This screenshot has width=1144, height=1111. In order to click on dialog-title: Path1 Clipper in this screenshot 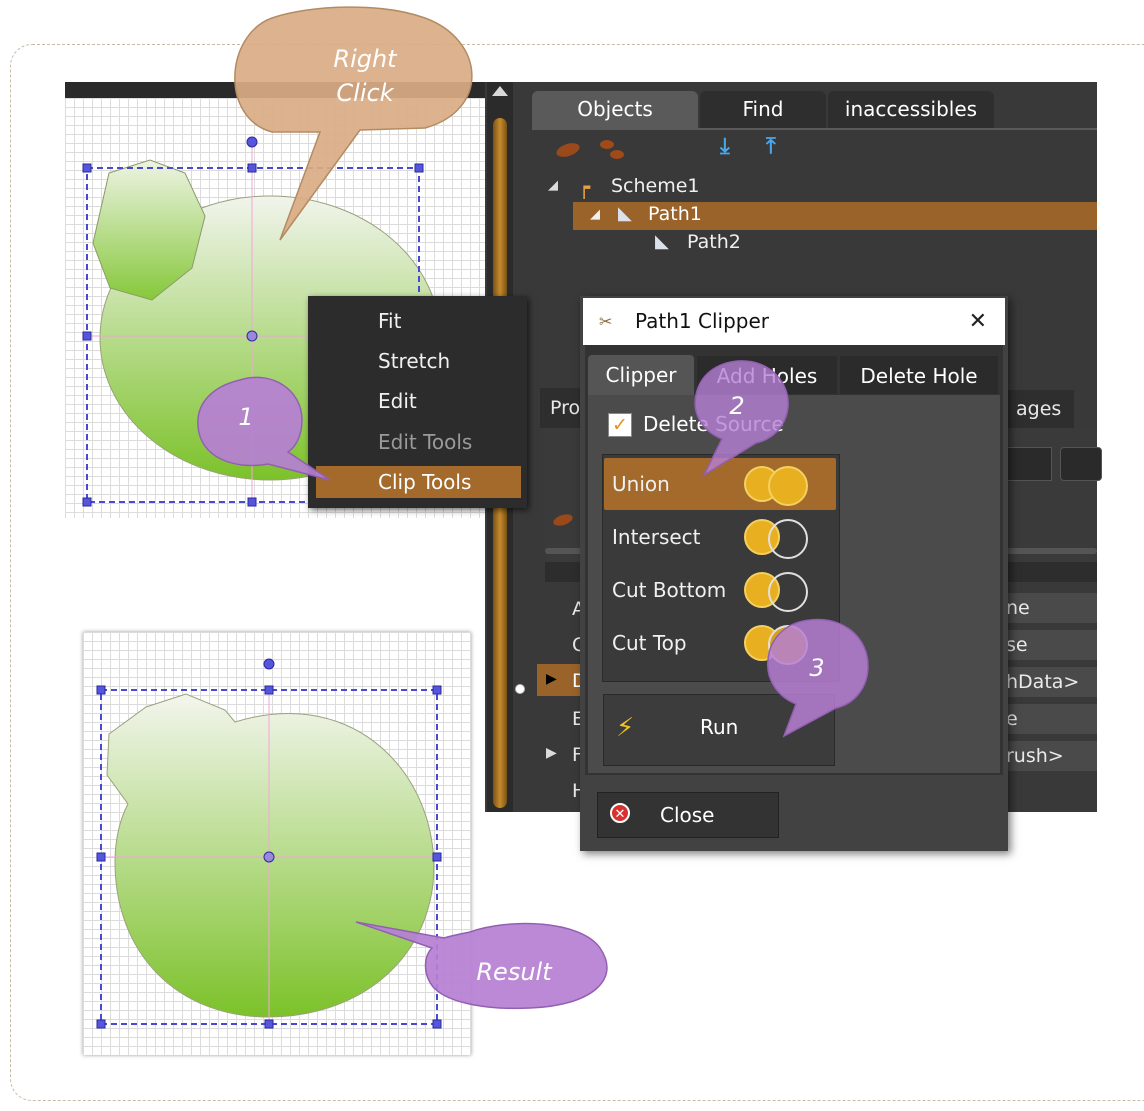, I will do `click(702, 321)`.